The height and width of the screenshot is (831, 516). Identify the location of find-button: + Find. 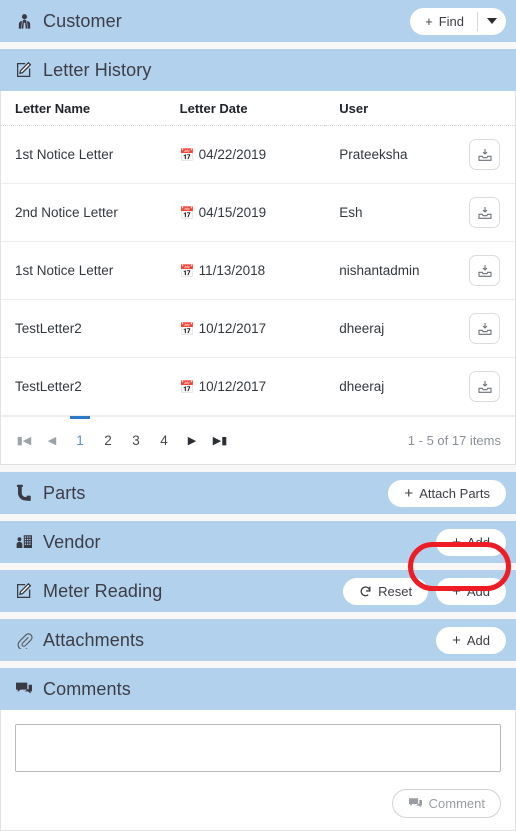
(443, 21).